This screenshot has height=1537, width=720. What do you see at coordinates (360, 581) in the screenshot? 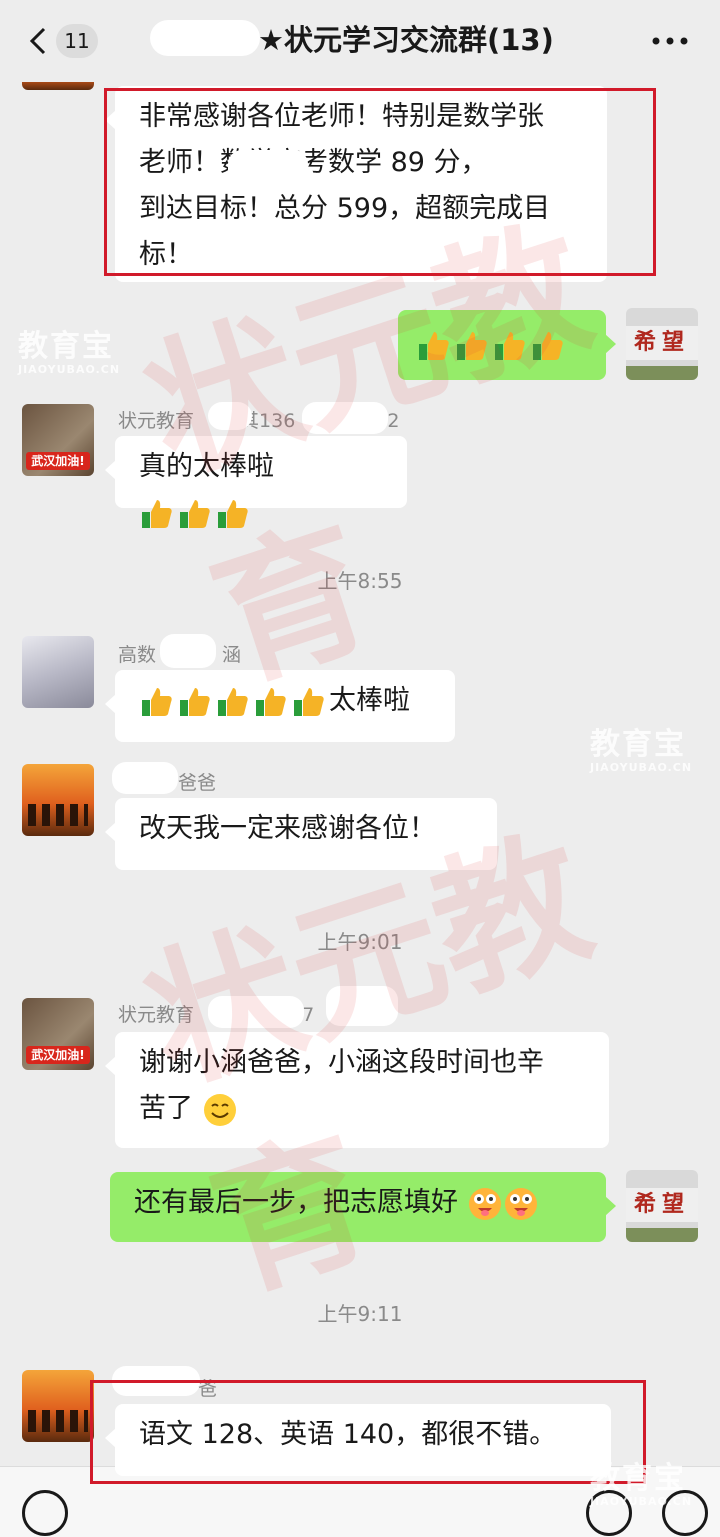
I see `timestamp: 上午8:55` at bounding box center [360, 581].